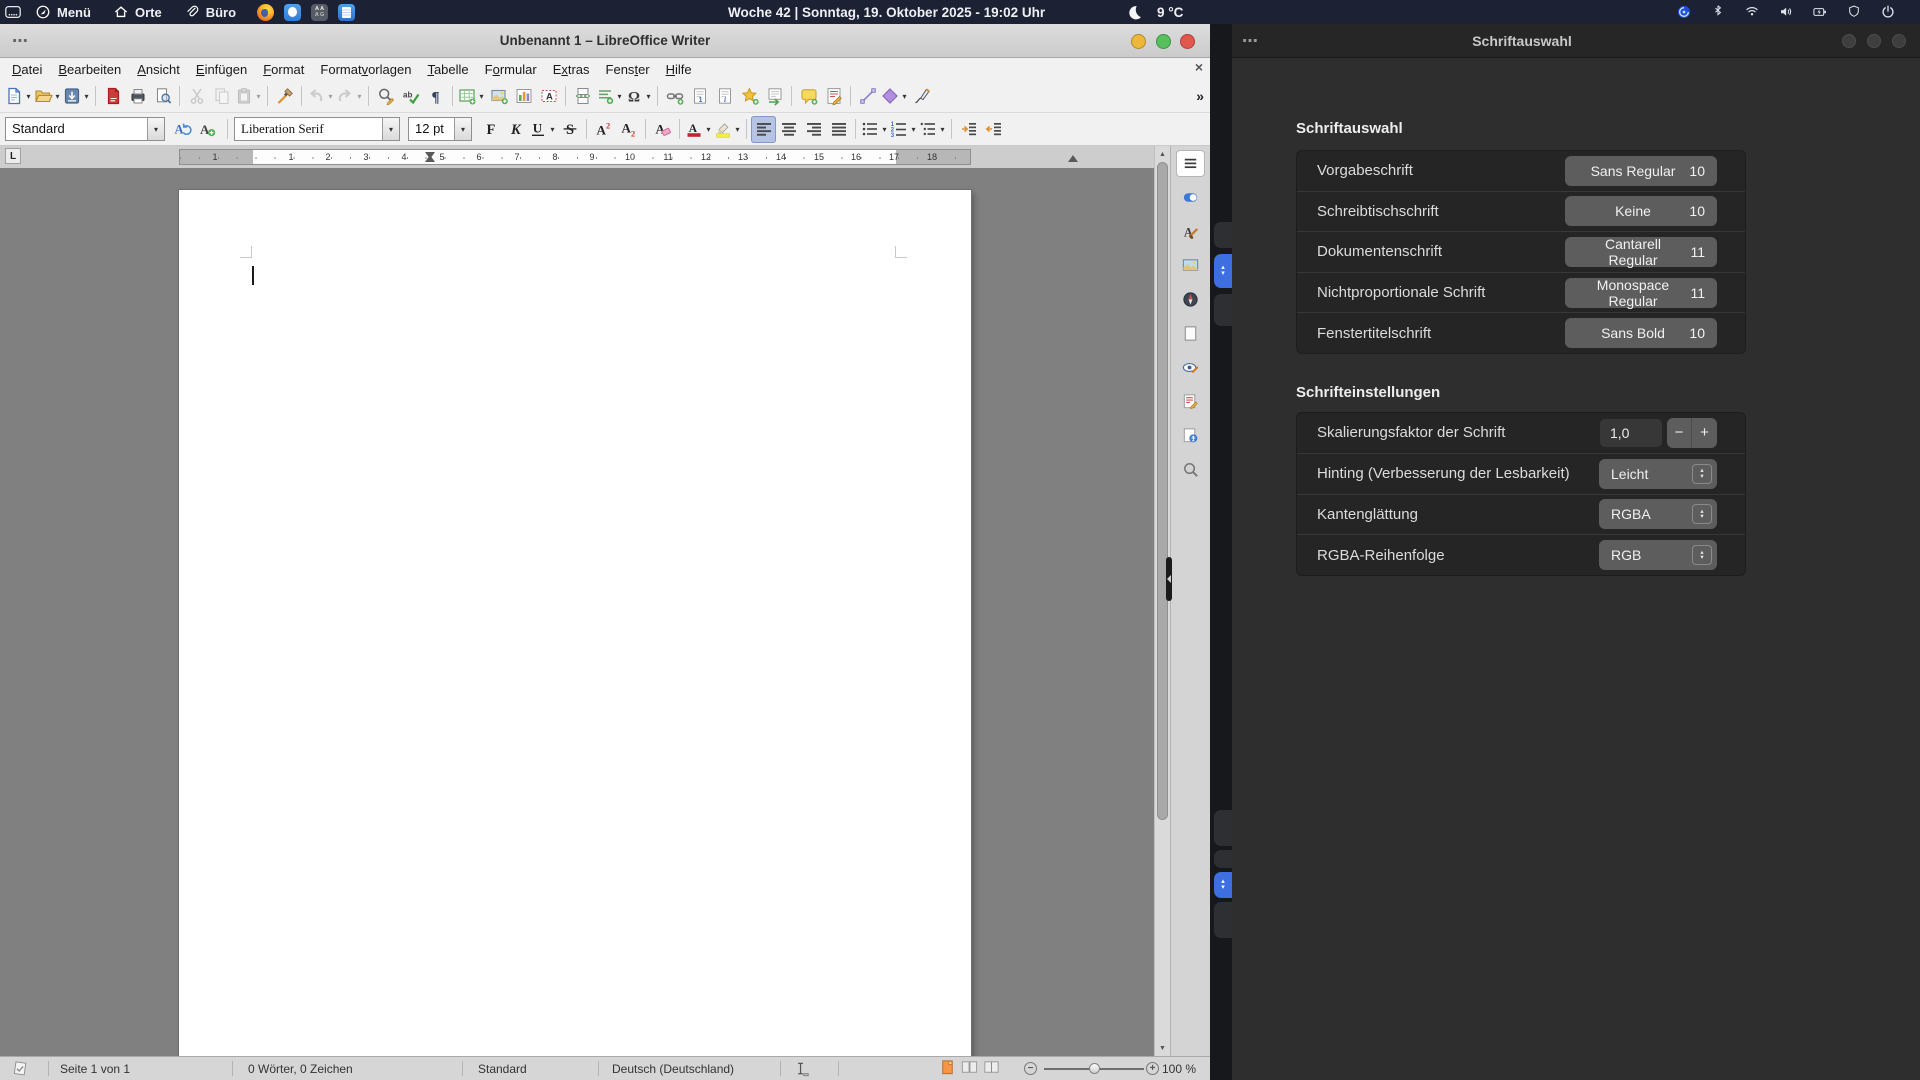 This screenshot has height=1080, width=1920. Describe the element at coordinates (447, 69) in the screenshot. I see `menu-tabelle: Tabelle` at that location.